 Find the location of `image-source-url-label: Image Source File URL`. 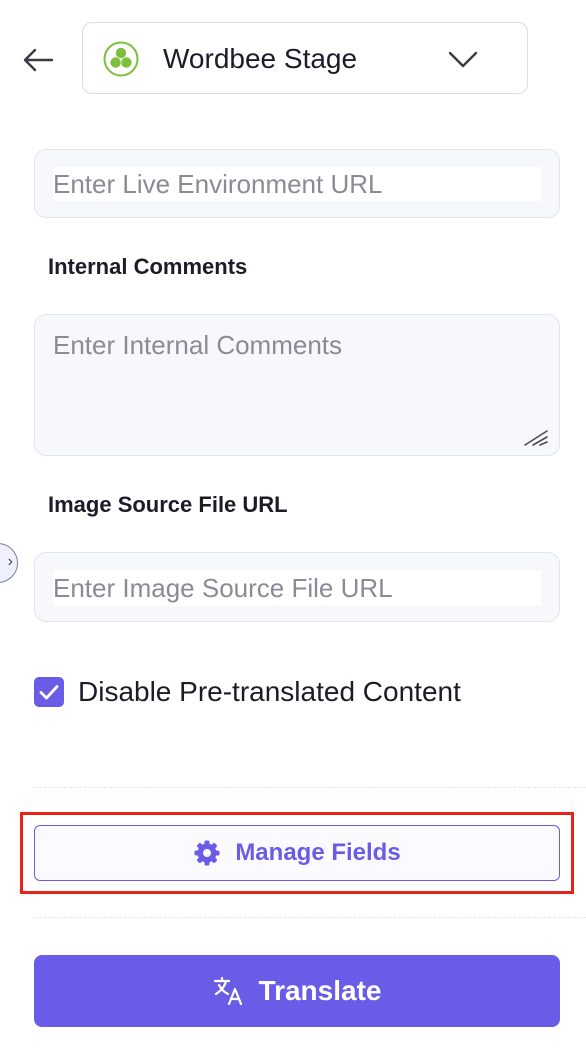

image-source-url-label: Image Source File URL is located at coordinates (168, 504).